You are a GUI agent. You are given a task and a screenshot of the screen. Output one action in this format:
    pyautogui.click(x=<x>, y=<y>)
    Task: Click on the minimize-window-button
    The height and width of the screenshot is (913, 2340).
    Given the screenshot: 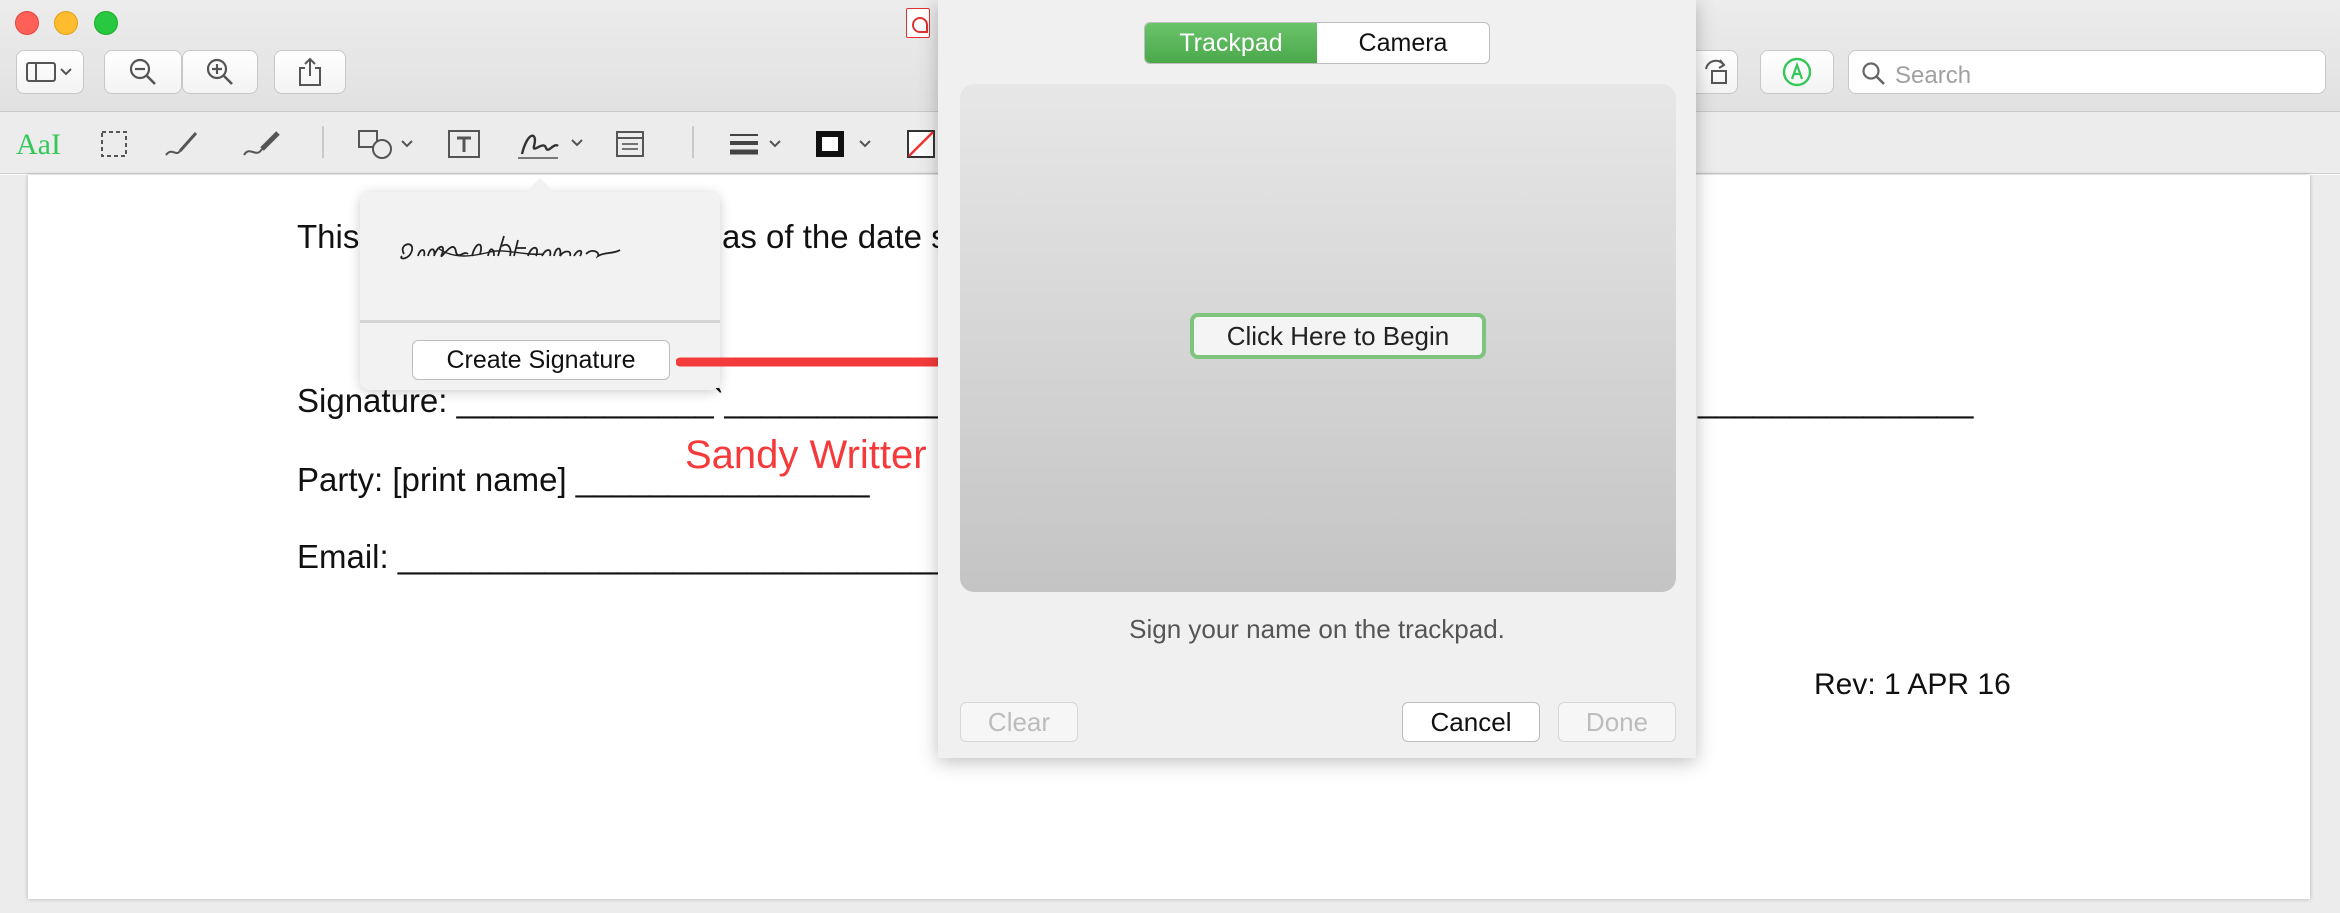 What is the action you would take?
    pyautogui.click(x=66, y=23)
    